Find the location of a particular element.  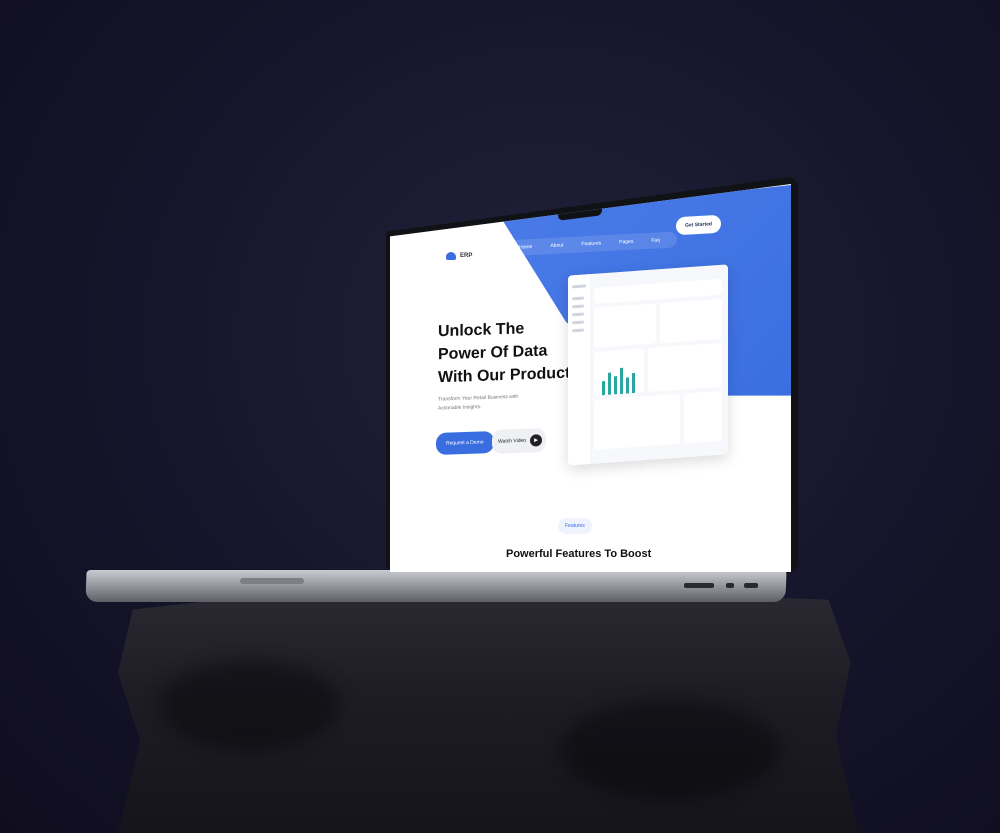

nav-home: Home is located at coordinates (525, 248).